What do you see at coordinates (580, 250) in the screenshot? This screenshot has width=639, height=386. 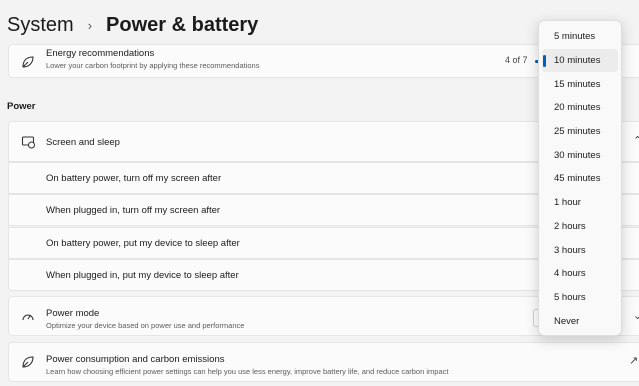 I see `dropdown-option: 3 hours` at bounding box center [580, 250].